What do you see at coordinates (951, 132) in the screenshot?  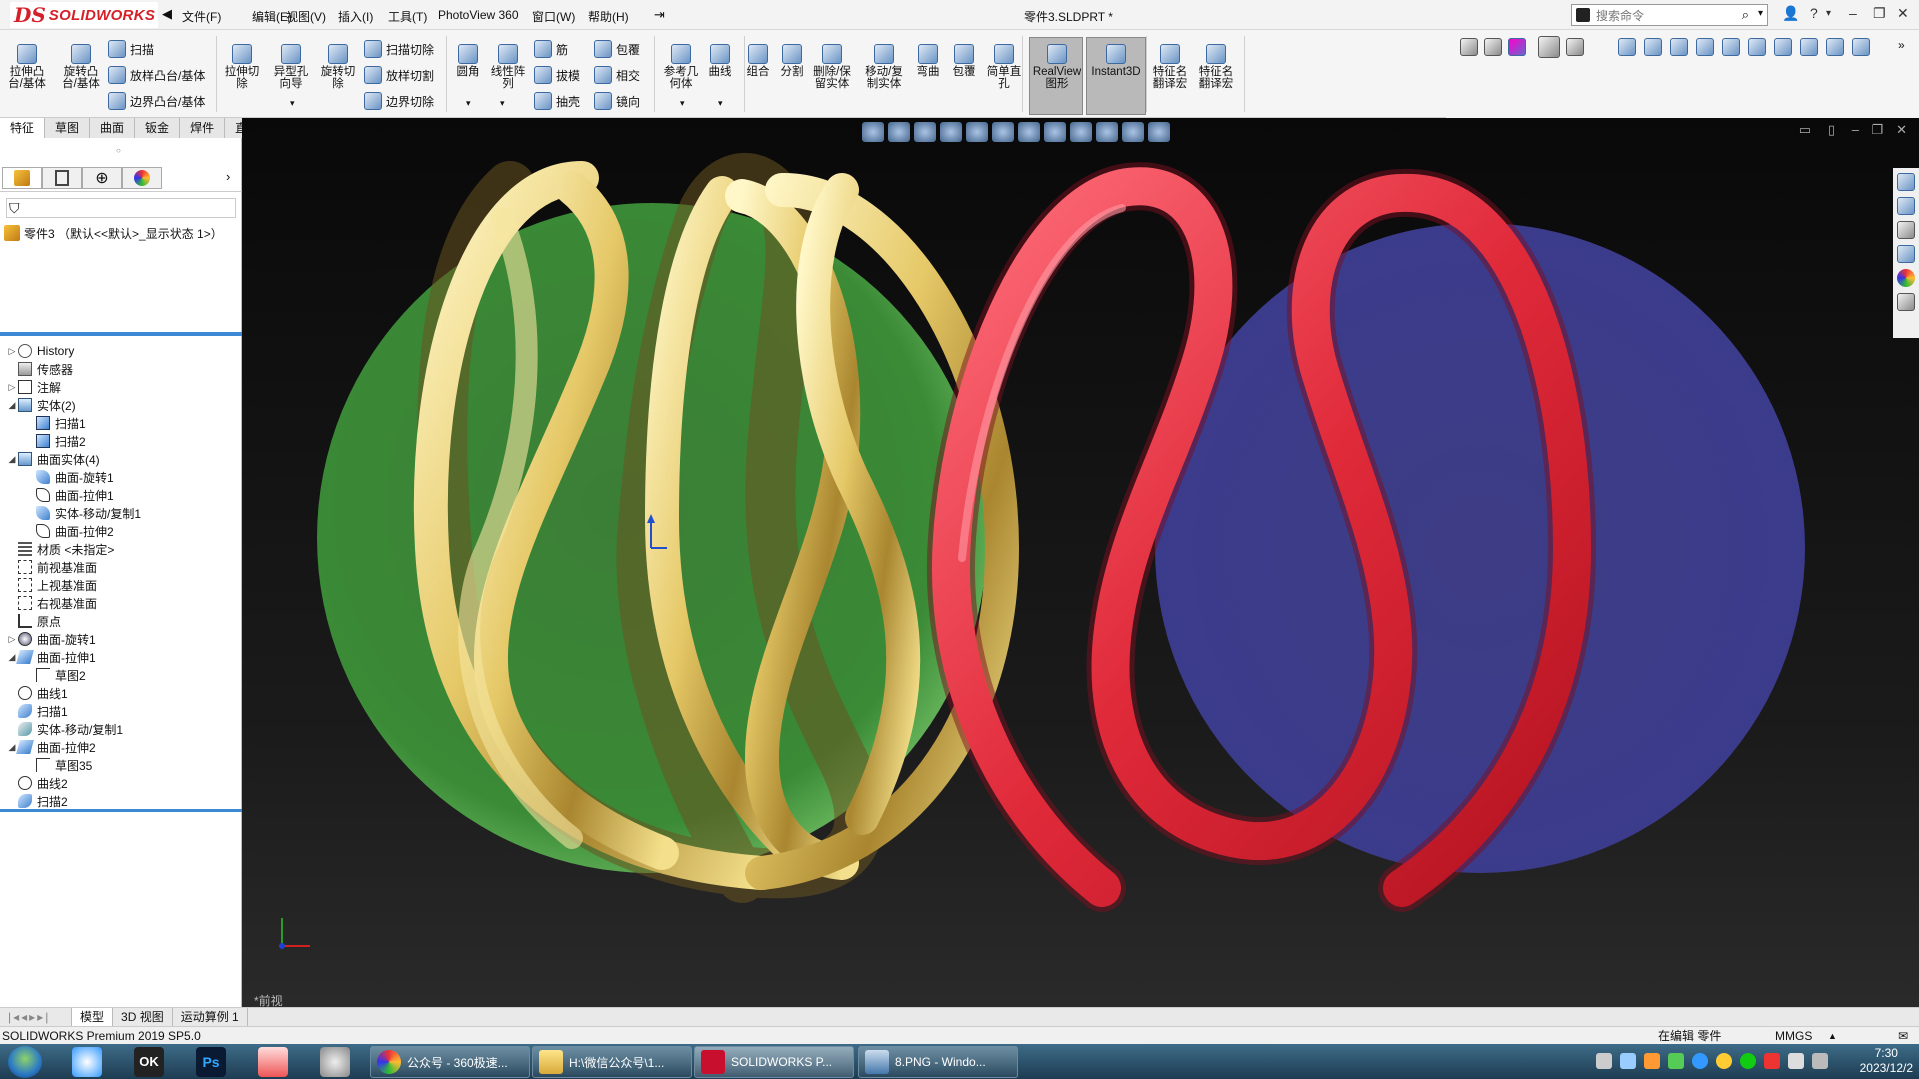 I see `section-view-icon` at bounding box center [951, 132].